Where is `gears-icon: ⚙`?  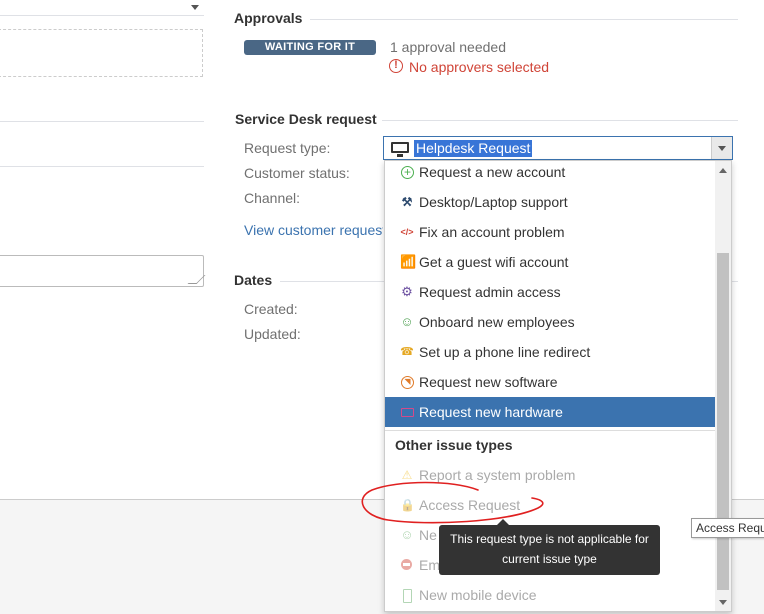 gears-icon: ⚙ is located at coordinates (407, 291).